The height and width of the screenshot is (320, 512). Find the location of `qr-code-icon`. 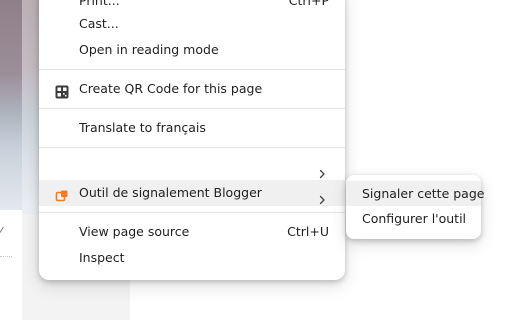

qr-code-icon is located at coordinates (62, 90).